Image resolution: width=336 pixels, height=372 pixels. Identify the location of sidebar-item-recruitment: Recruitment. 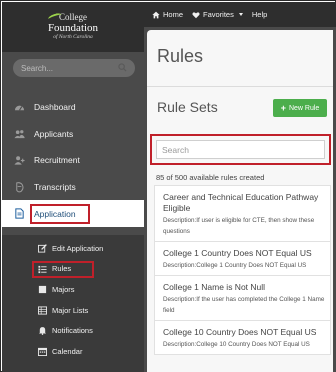
(73, 160).